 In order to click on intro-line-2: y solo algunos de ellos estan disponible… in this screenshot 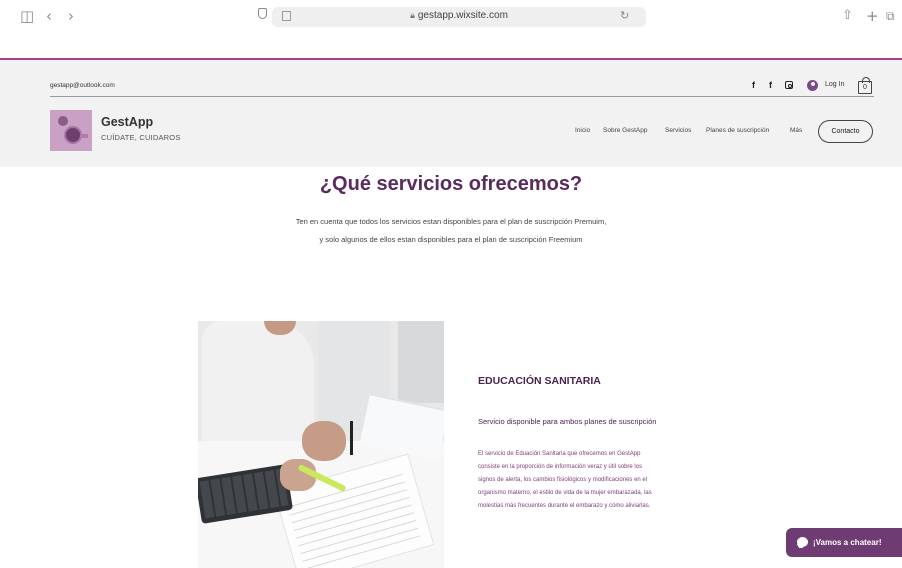, I will do `click(451, 239)`.